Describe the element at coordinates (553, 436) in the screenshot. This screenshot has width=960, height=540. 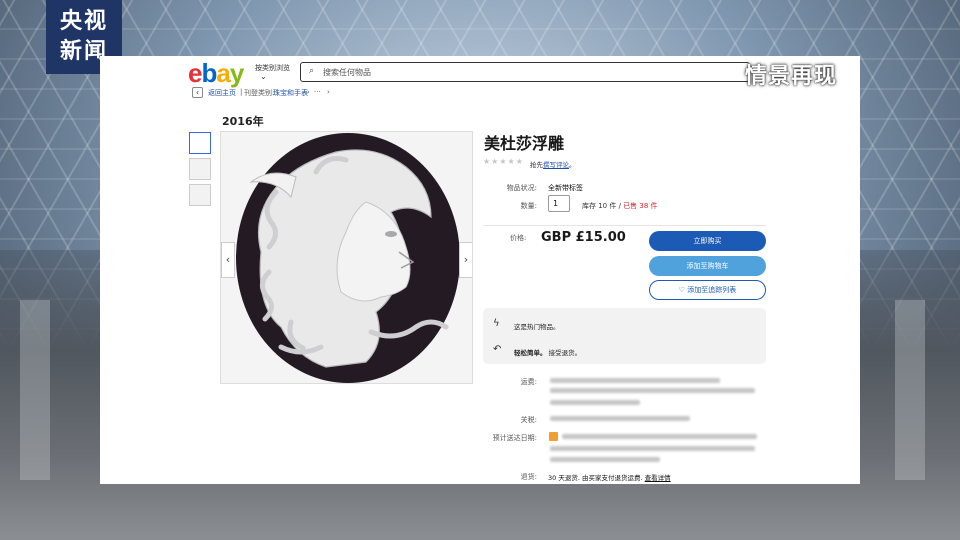
I see `info-icon` at that location.